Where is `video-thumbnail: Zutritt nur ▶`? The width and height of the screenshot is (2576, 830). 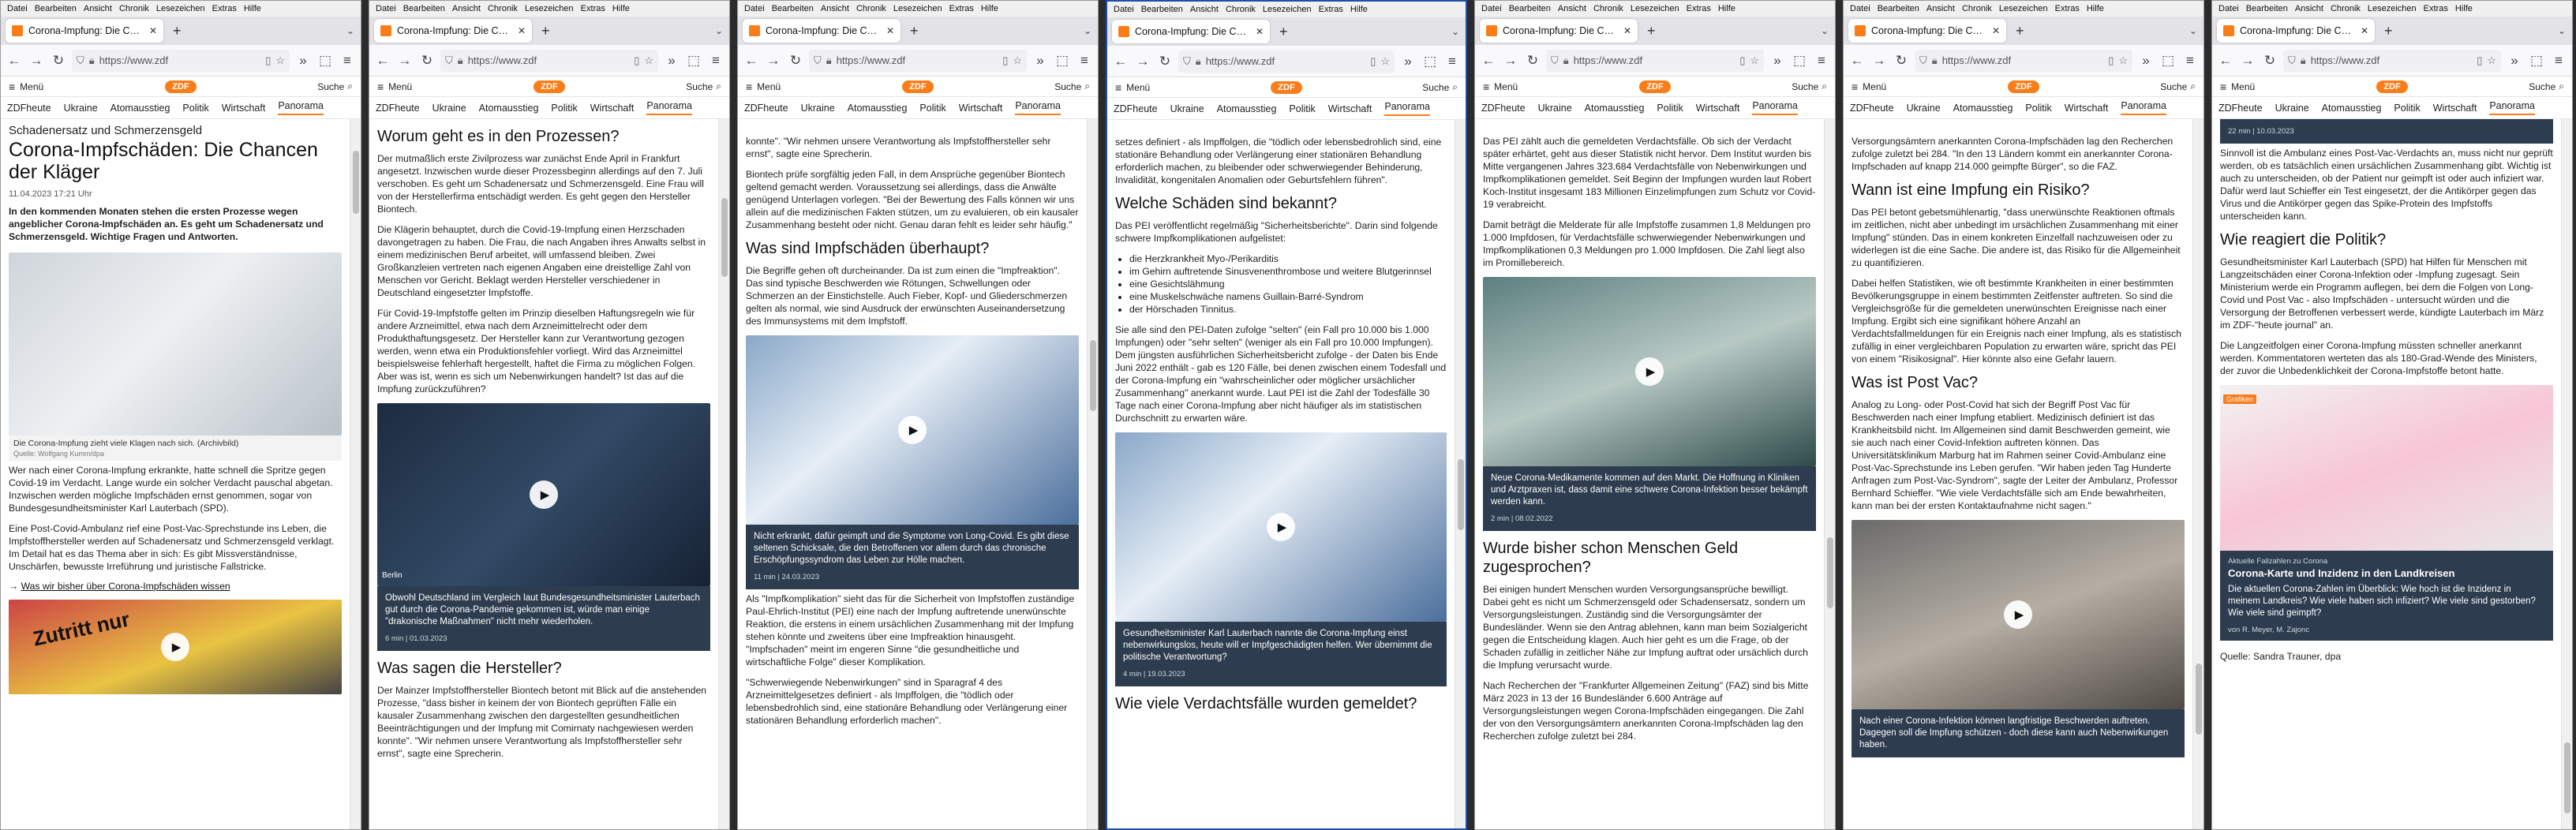 video-thumbnail: Zutritt nur ▶ is located at coordinates (175, 647).